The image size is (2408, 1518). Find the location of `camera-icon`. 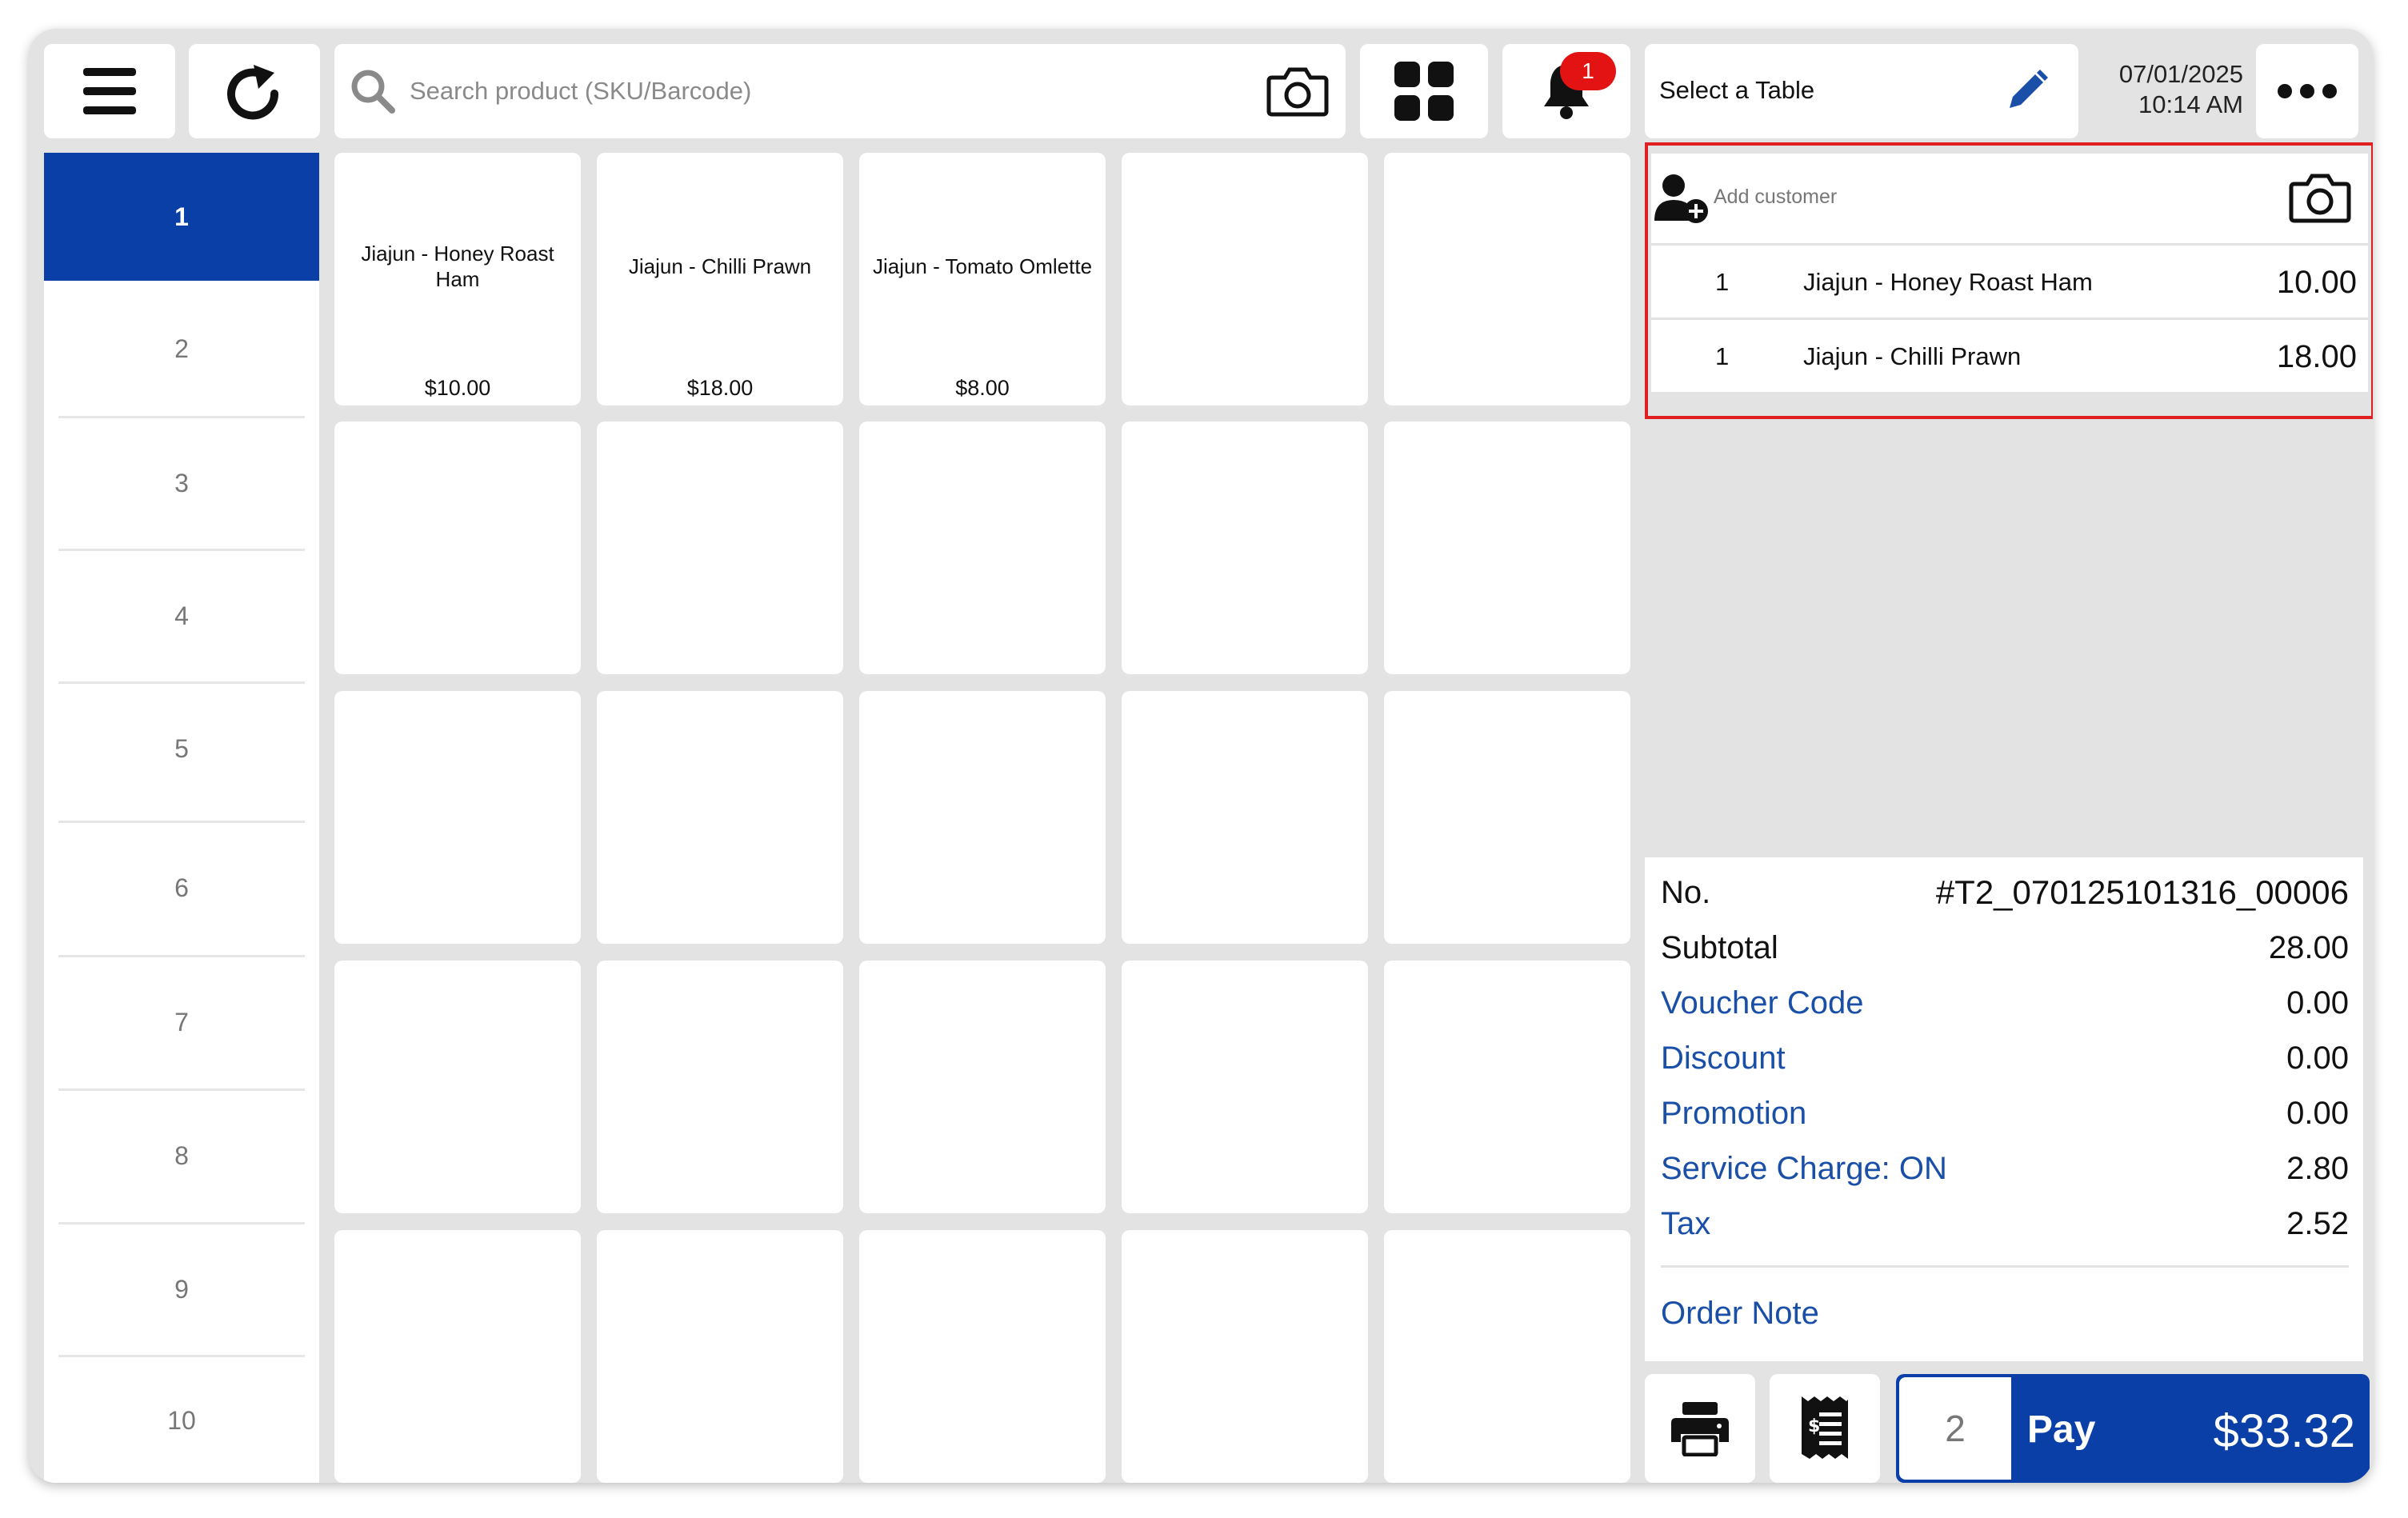

camera-icon is located at coordinates (1297, 92).